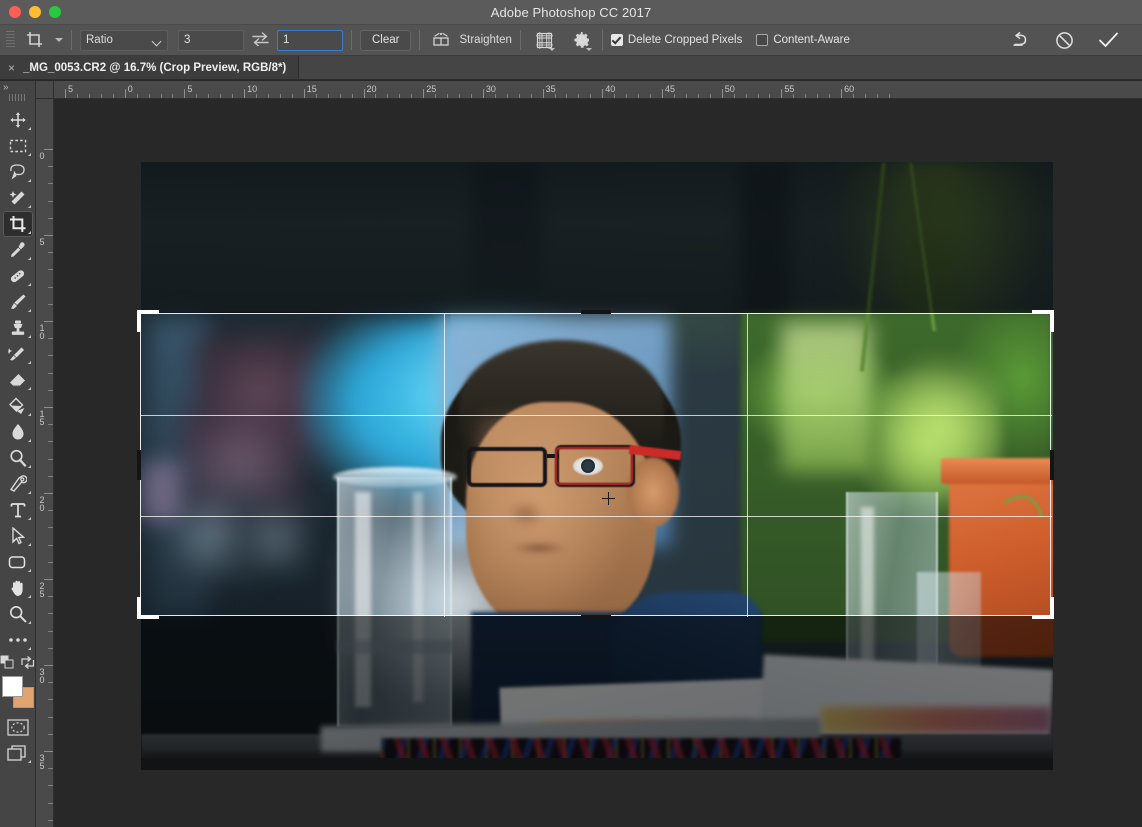 Image resolution: width=1142 pixels, height=827 pixels. Describe the element at coordinates (28, 664) in the screenshot. I see `swap-colors-icon` at that location.